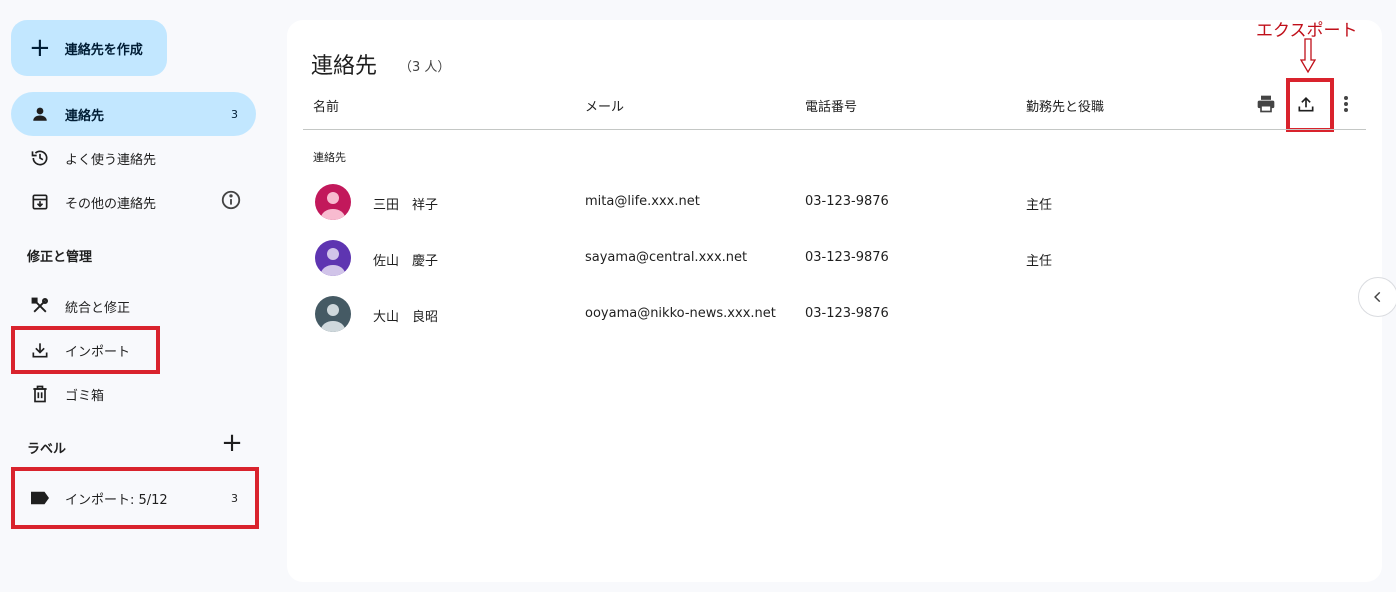  I want to click on archive-download-icon, so click(40, 202).